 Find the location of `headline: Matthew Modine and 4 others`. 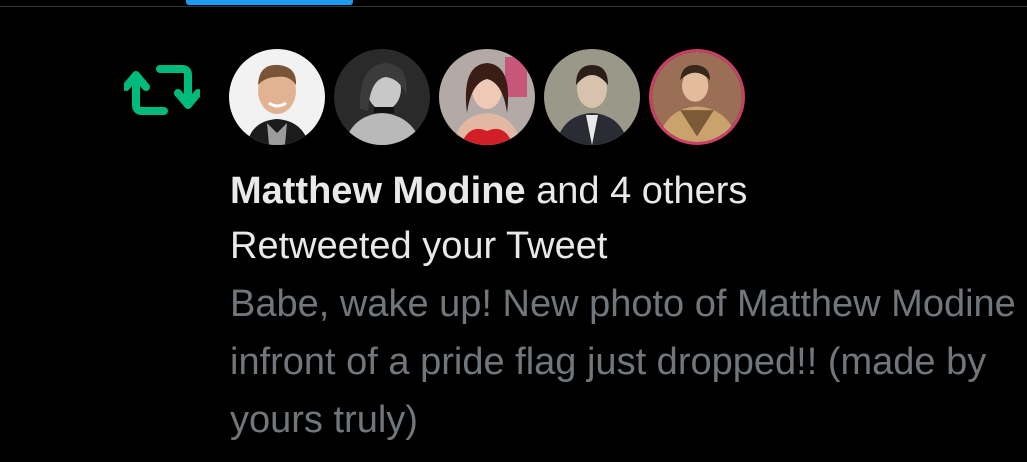

headline: Matthew Modine and 4 others is located at coordinates (625, 191).